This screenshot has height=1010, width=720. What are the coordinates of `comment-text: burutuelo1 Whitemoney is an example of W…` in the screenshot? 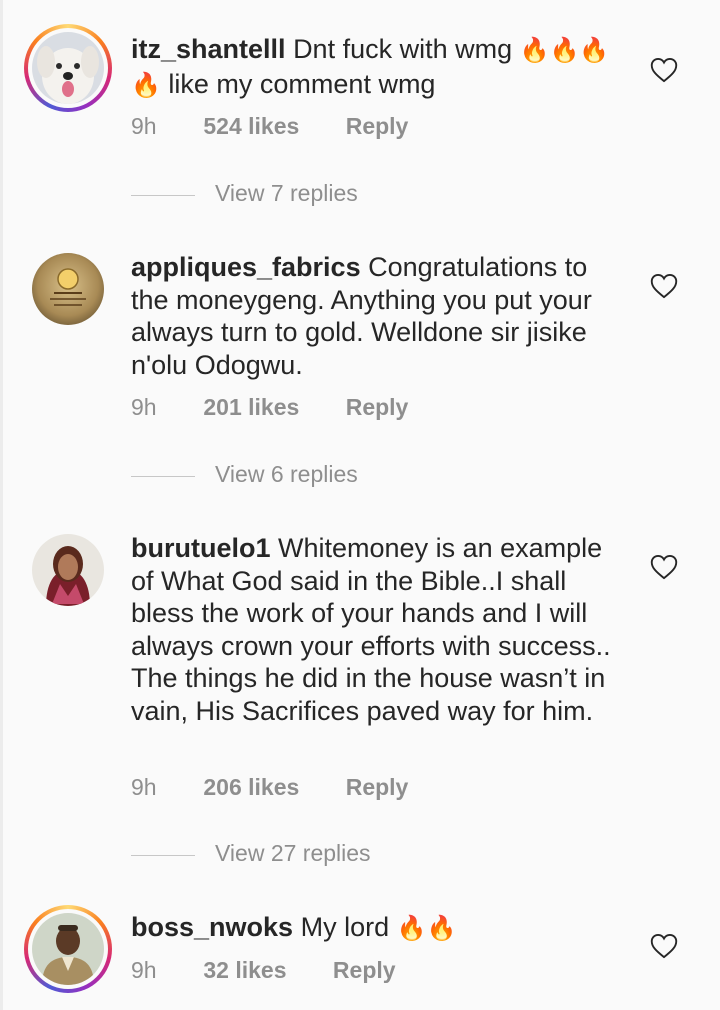 It's located at (373, 629).